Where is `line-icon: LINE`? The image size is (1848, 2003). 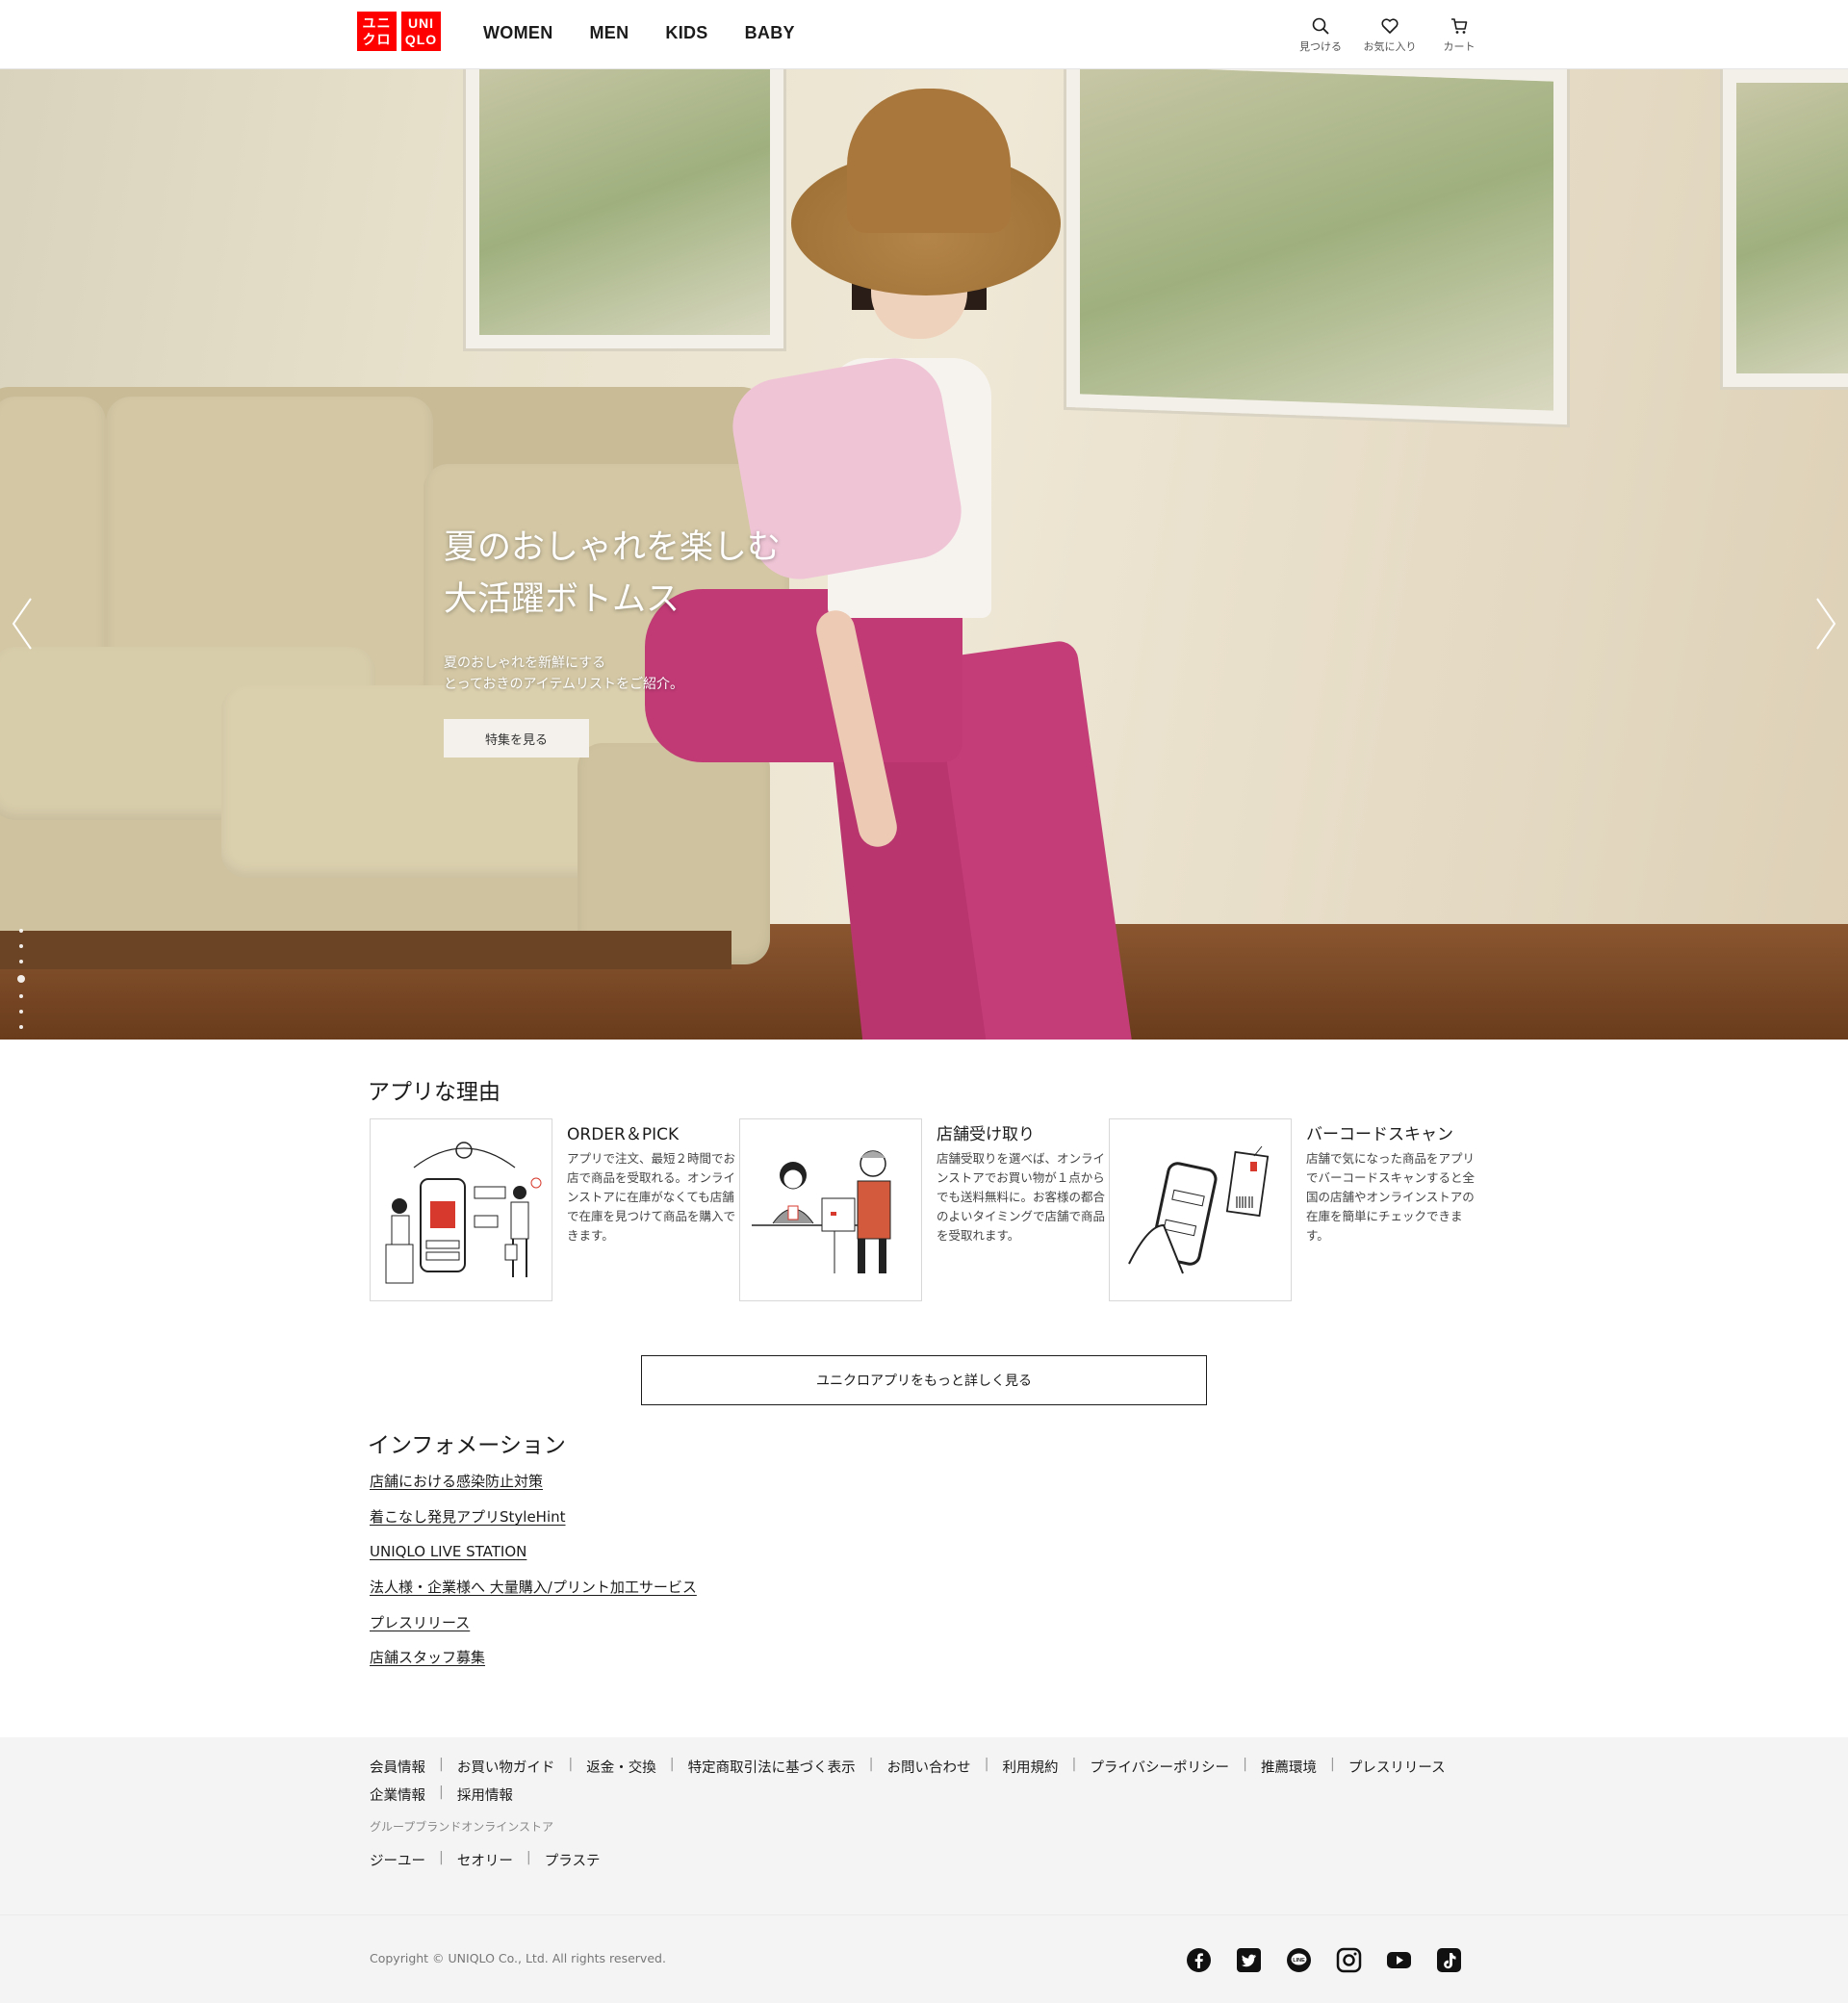 line-icon: LINE is located at coordinates (1299, 1960).